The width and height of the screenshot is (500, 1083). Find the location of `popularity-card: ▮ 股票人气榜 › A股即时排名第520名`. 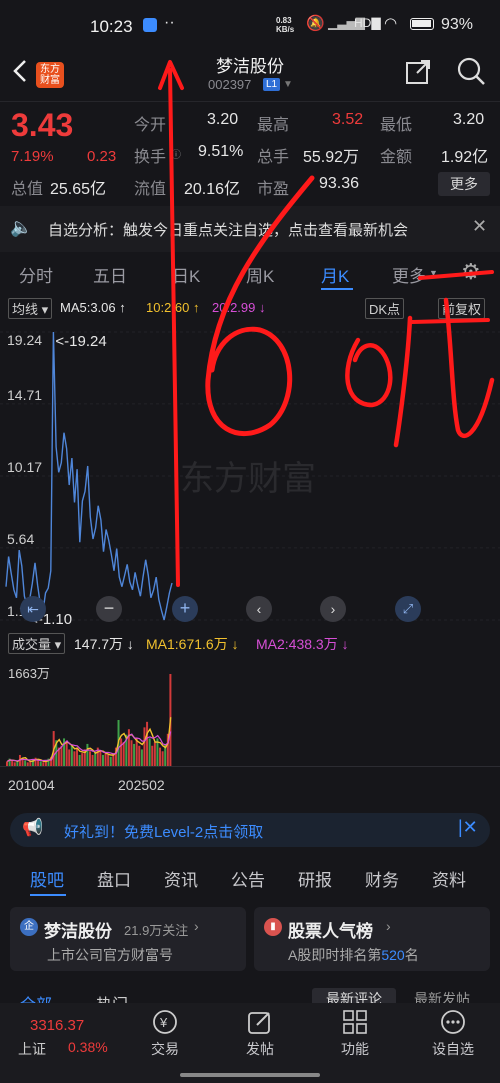

popularity-card: ▮ 股票人气榜 › A股即时排名第520名 is located at coordinates (372, 939).